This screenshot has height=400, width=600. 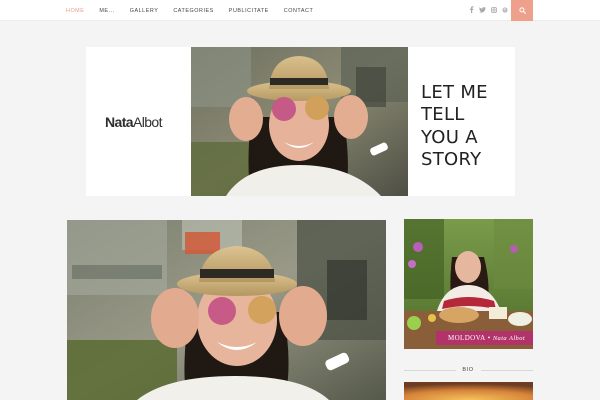 What do you see at coordinates (451, 160) in the screenshot?
I see `tagline-line-4: STORY` at bounding box center [451, 160].